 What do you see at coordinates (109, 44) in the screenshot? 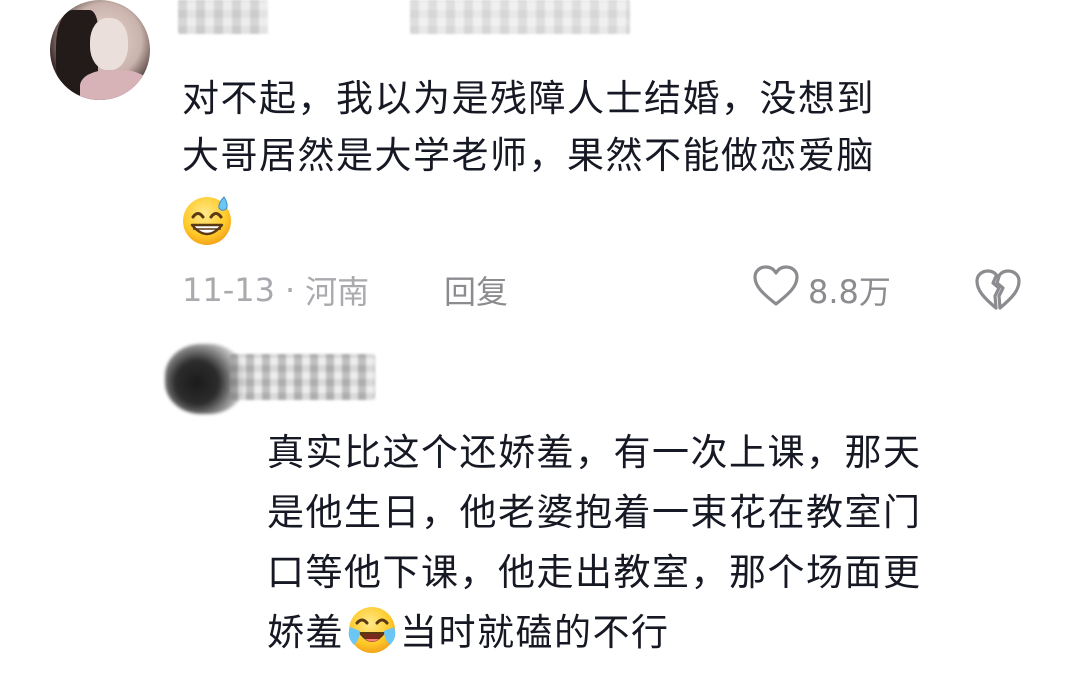
I see `avatar-face` at bounding box center [109, 44].